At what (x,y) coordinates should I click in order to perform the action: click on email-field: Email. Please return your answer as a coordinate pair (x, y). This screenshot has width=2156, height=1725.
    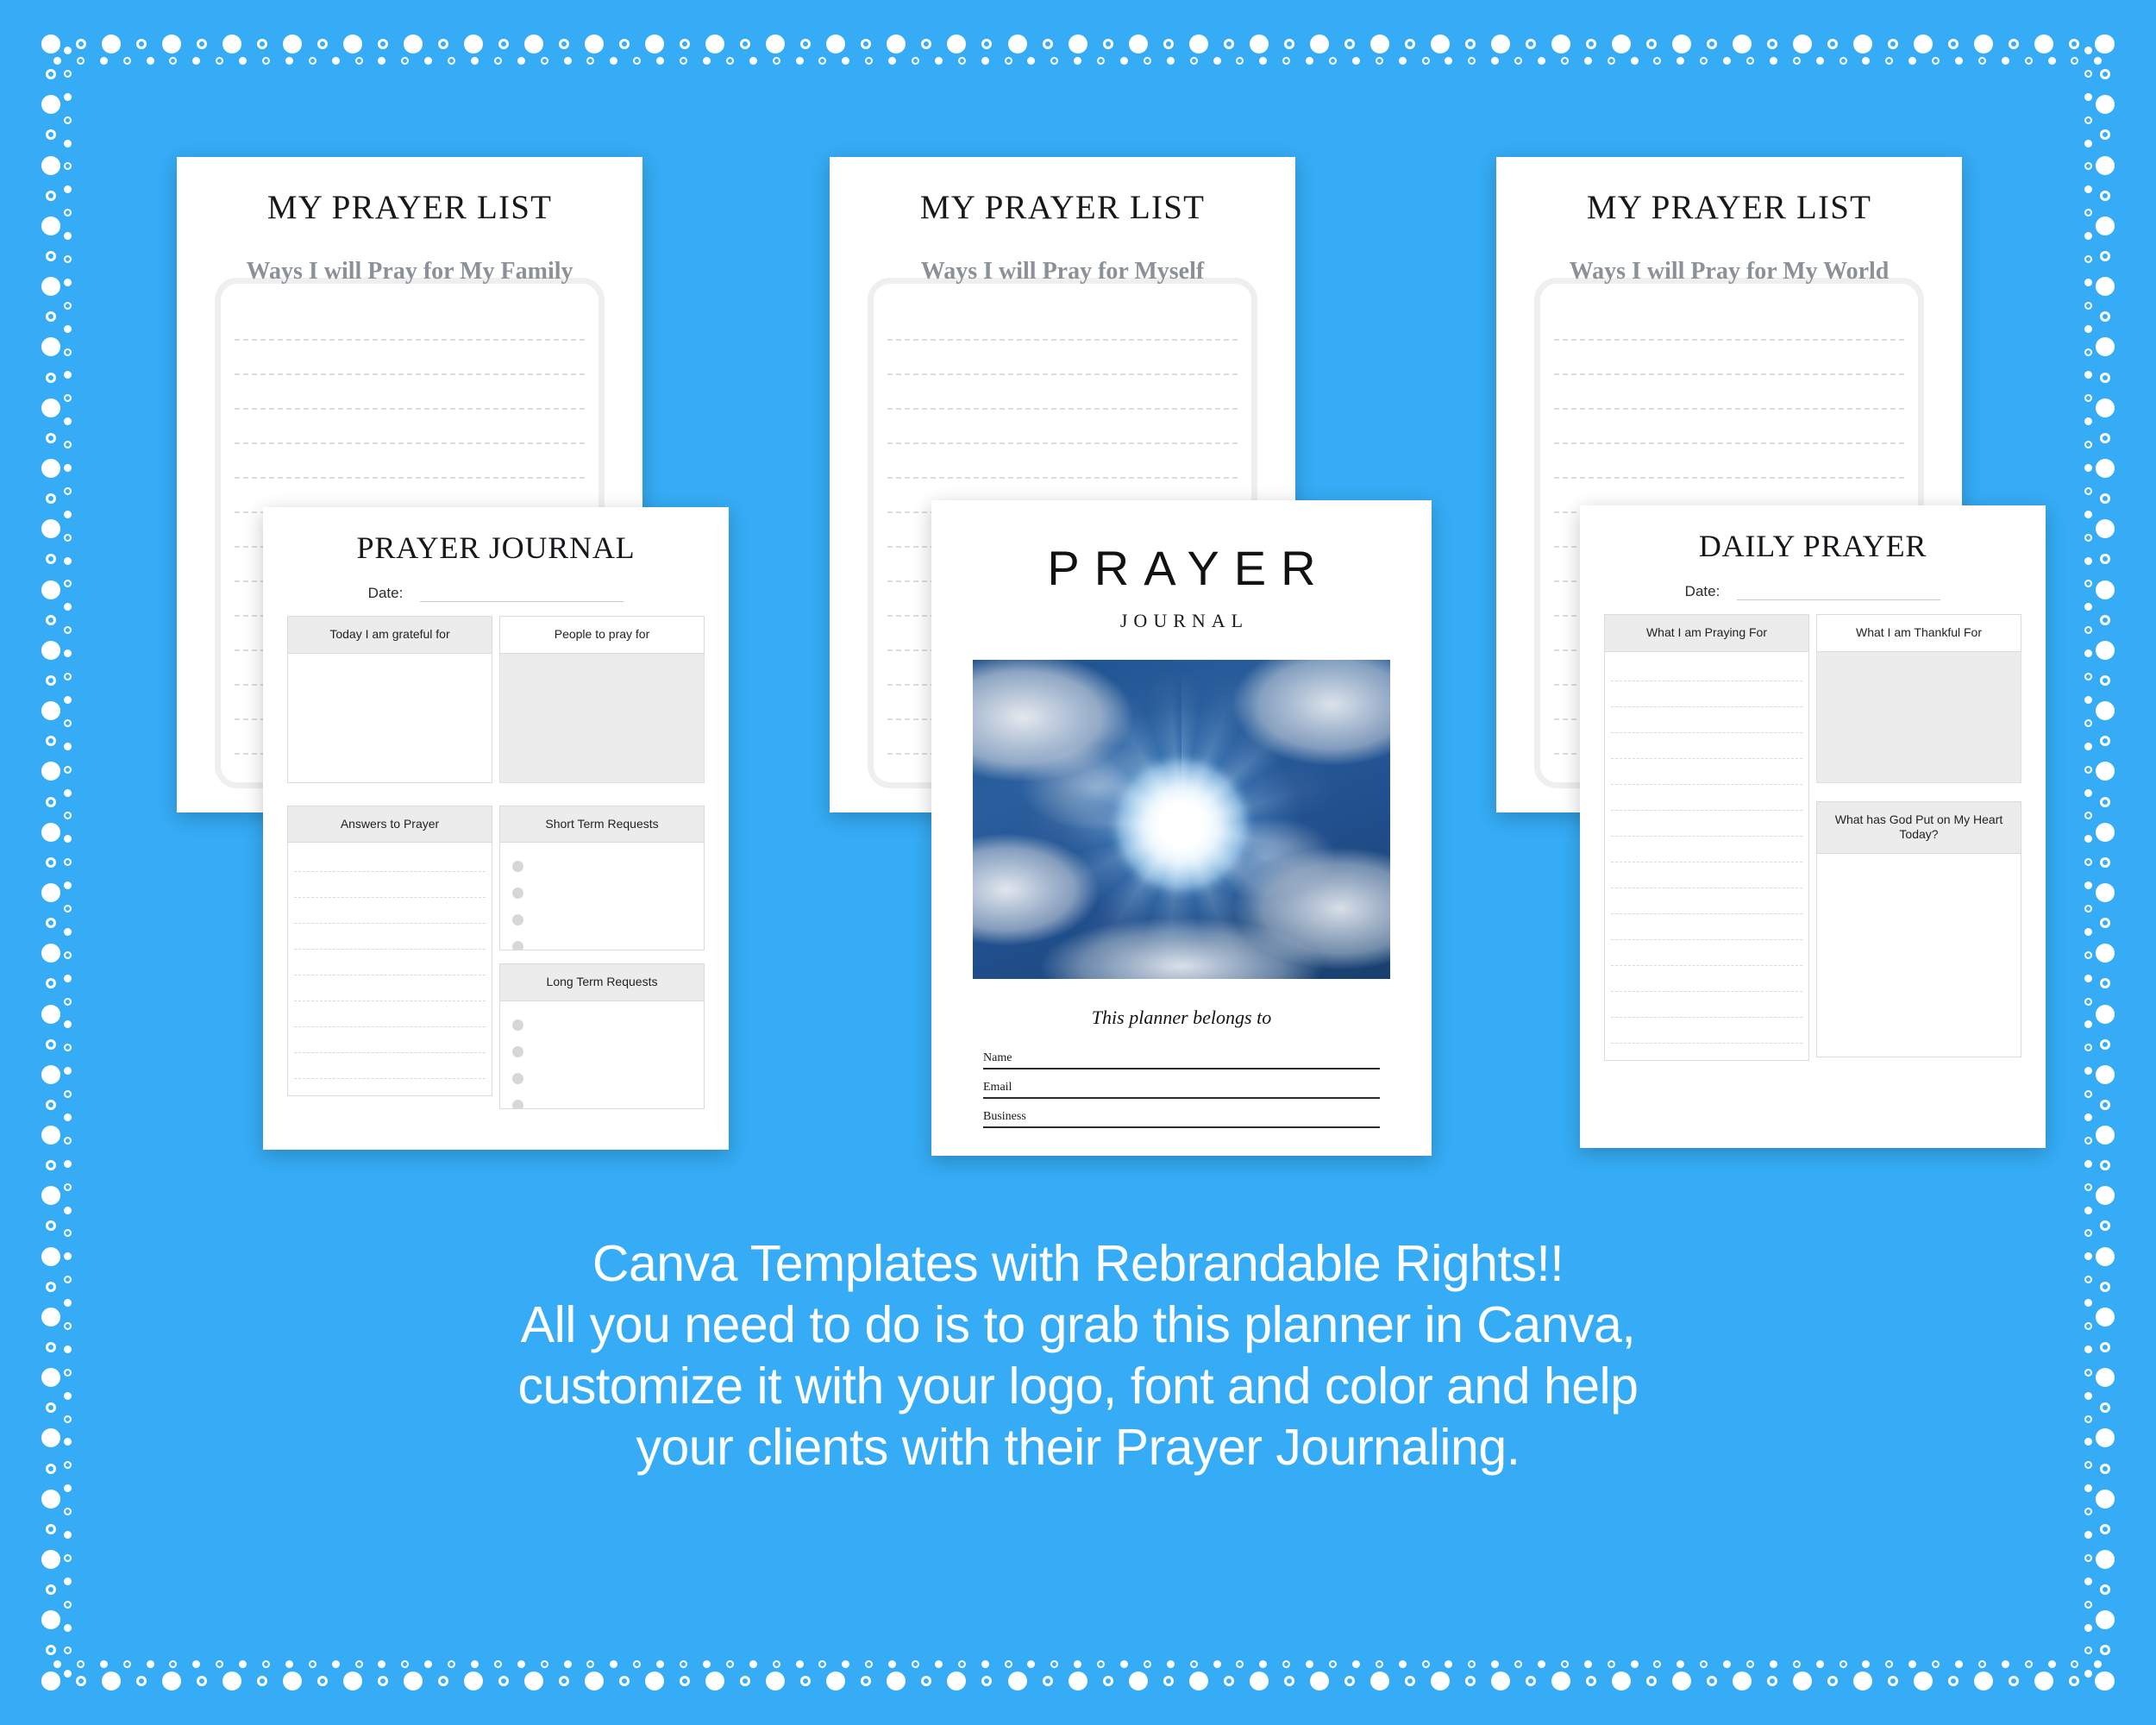
    Looking at the image, I should click on (1181, 1090).